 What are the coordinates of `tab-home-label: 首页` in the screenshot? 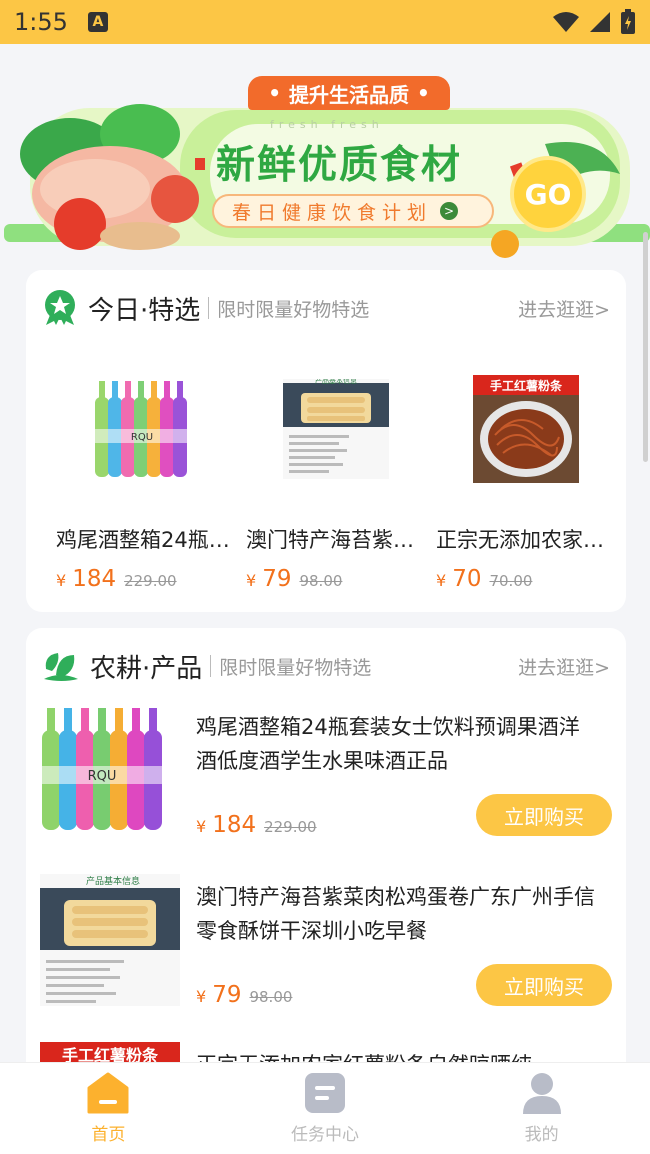 It's located at (108, 1135).